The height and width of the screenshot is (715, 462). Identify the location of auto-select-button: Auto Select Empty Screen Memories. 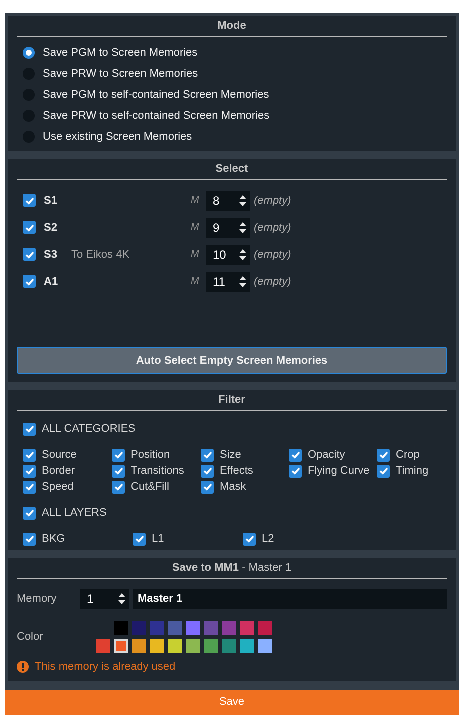
(232, 360).